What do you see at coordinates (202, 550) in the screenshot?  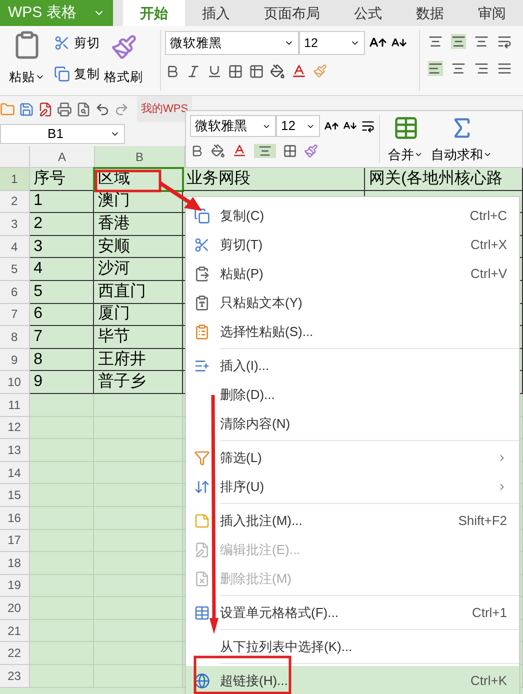 I see `note-edit-icon` at bounding box center [202, 550].